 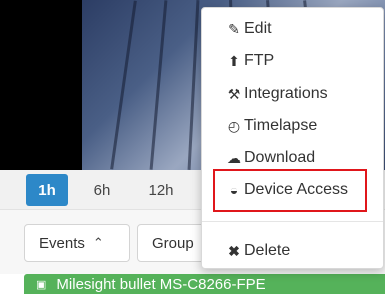 What do you see at coordinates (173, 243) in the screenshot?
I see `group-dropdown-label: Group` at bounding box center [173, 243].